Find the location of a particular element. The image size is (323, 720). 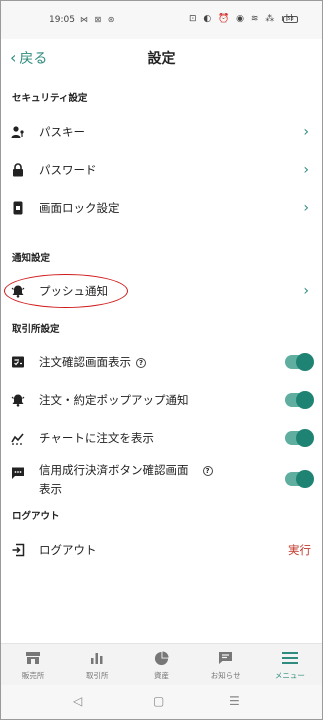

section-title-notifications: 通知設定 is located at coordinates (31, 258).